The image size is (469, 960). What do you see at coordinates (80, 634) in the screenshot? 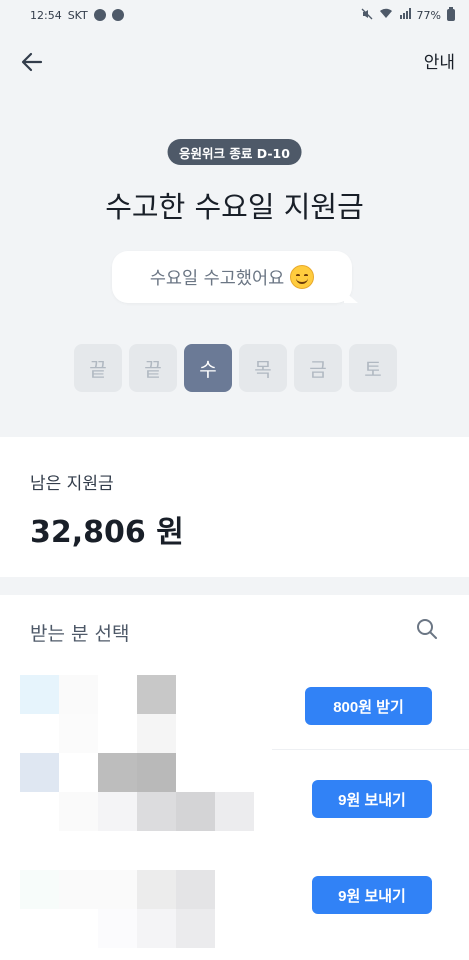
I see `recipient-title: 받는 분 선택` at bounding box center [80, 634].